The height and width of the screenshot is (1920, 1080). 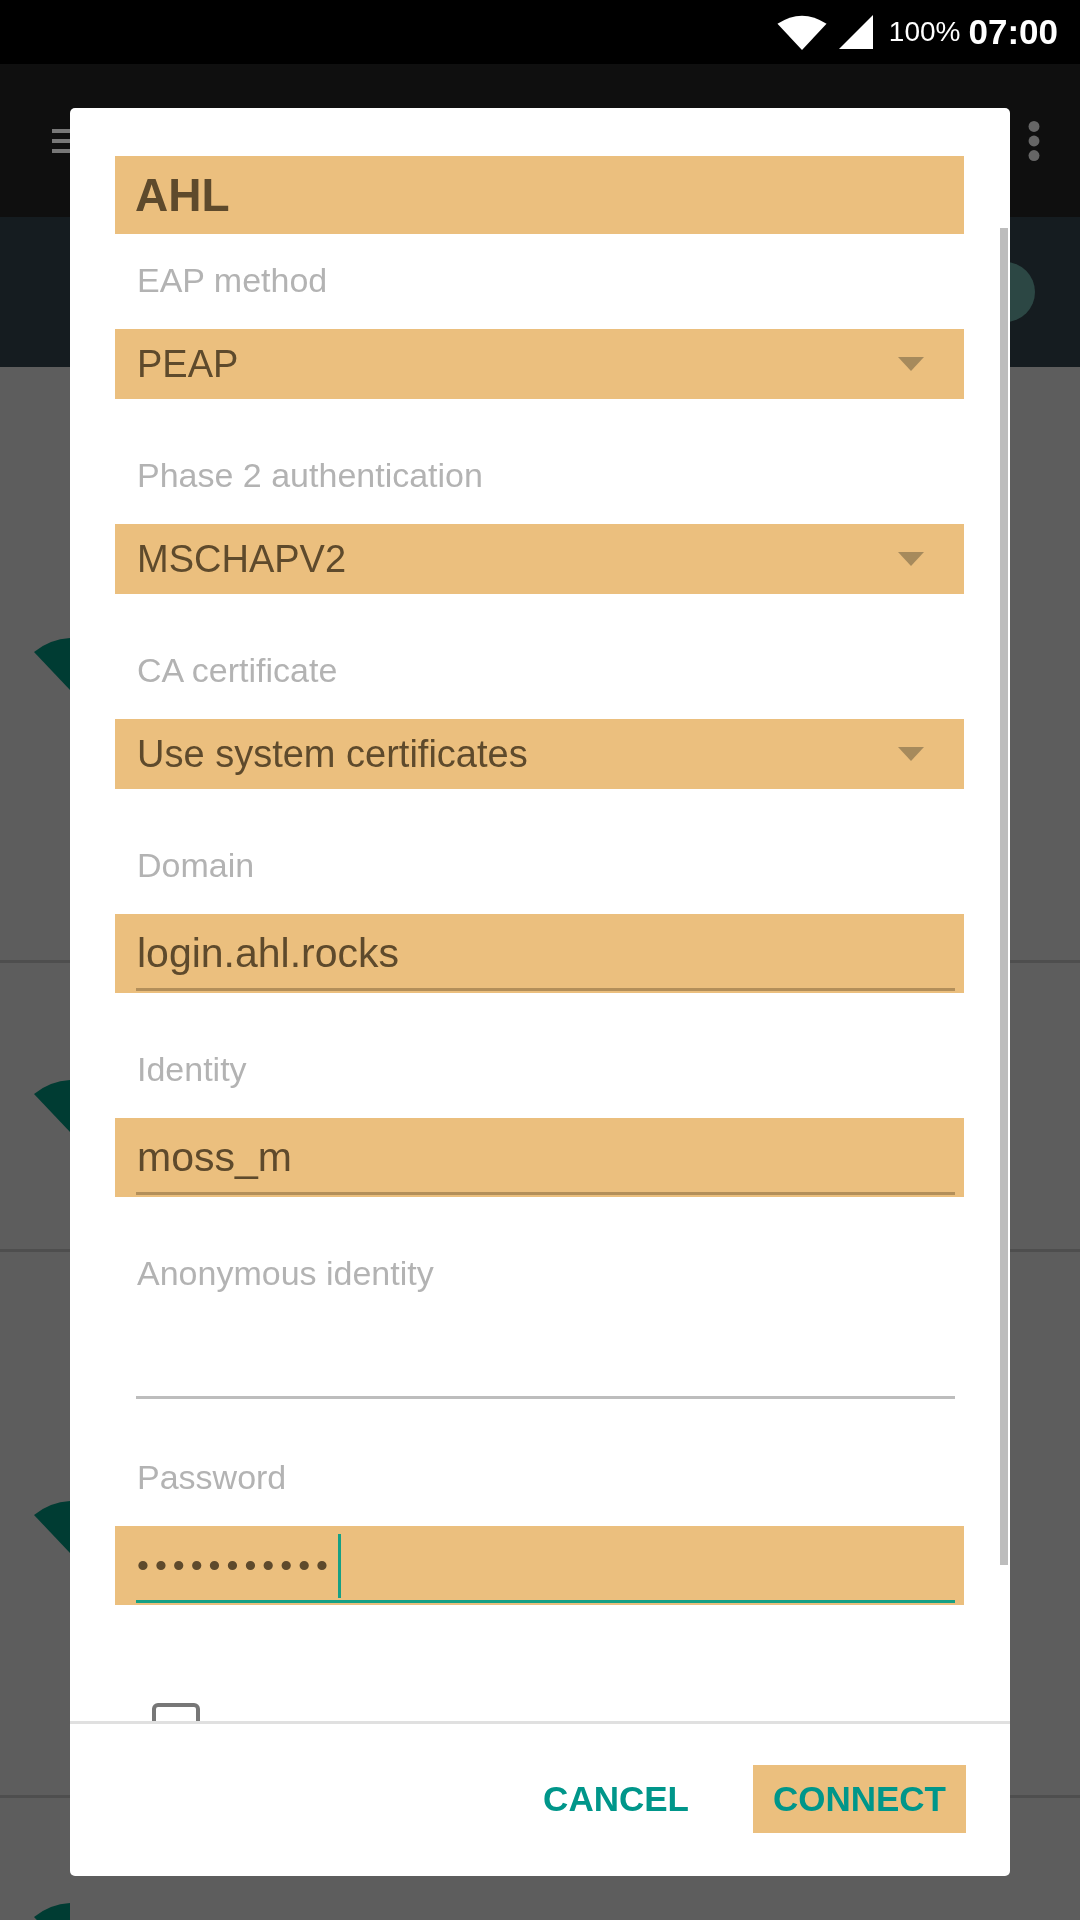 What do you see at coordinates (212, 1477) in the screenshot?
I see `field-label: Password` at bounding box center [212, 1477].